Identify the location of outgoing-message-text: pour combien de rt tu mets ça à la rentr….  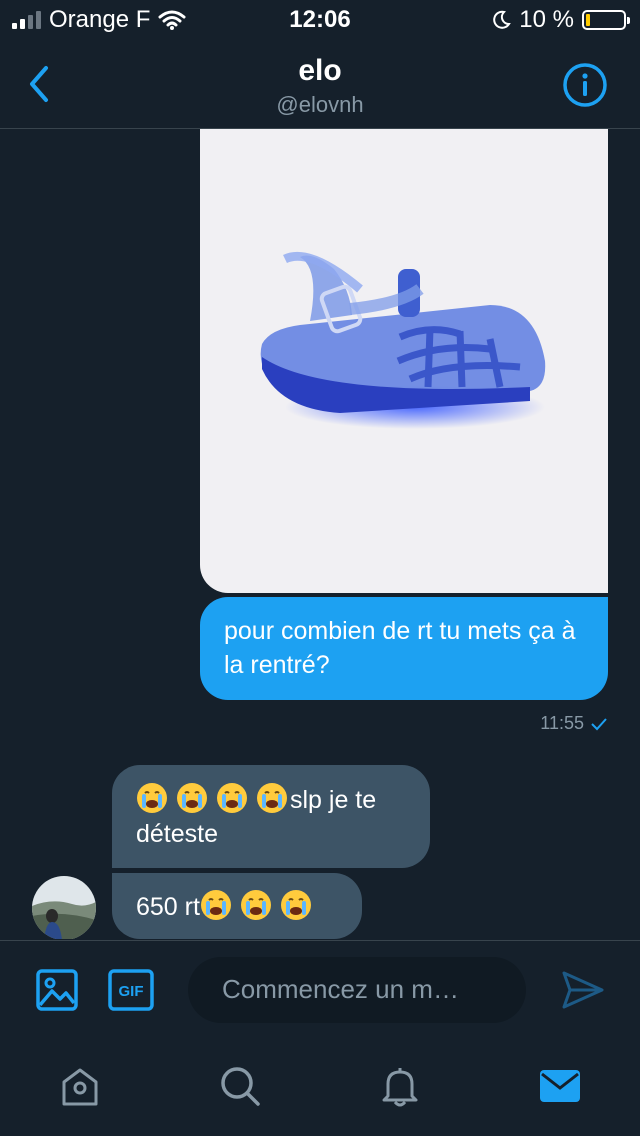
(400, 648).